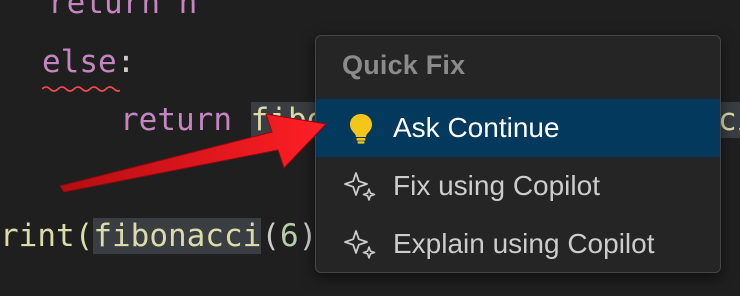 The height and width of the screenshot is (296, 740). I want to click on code-line-1: return n, so click(122, 16).